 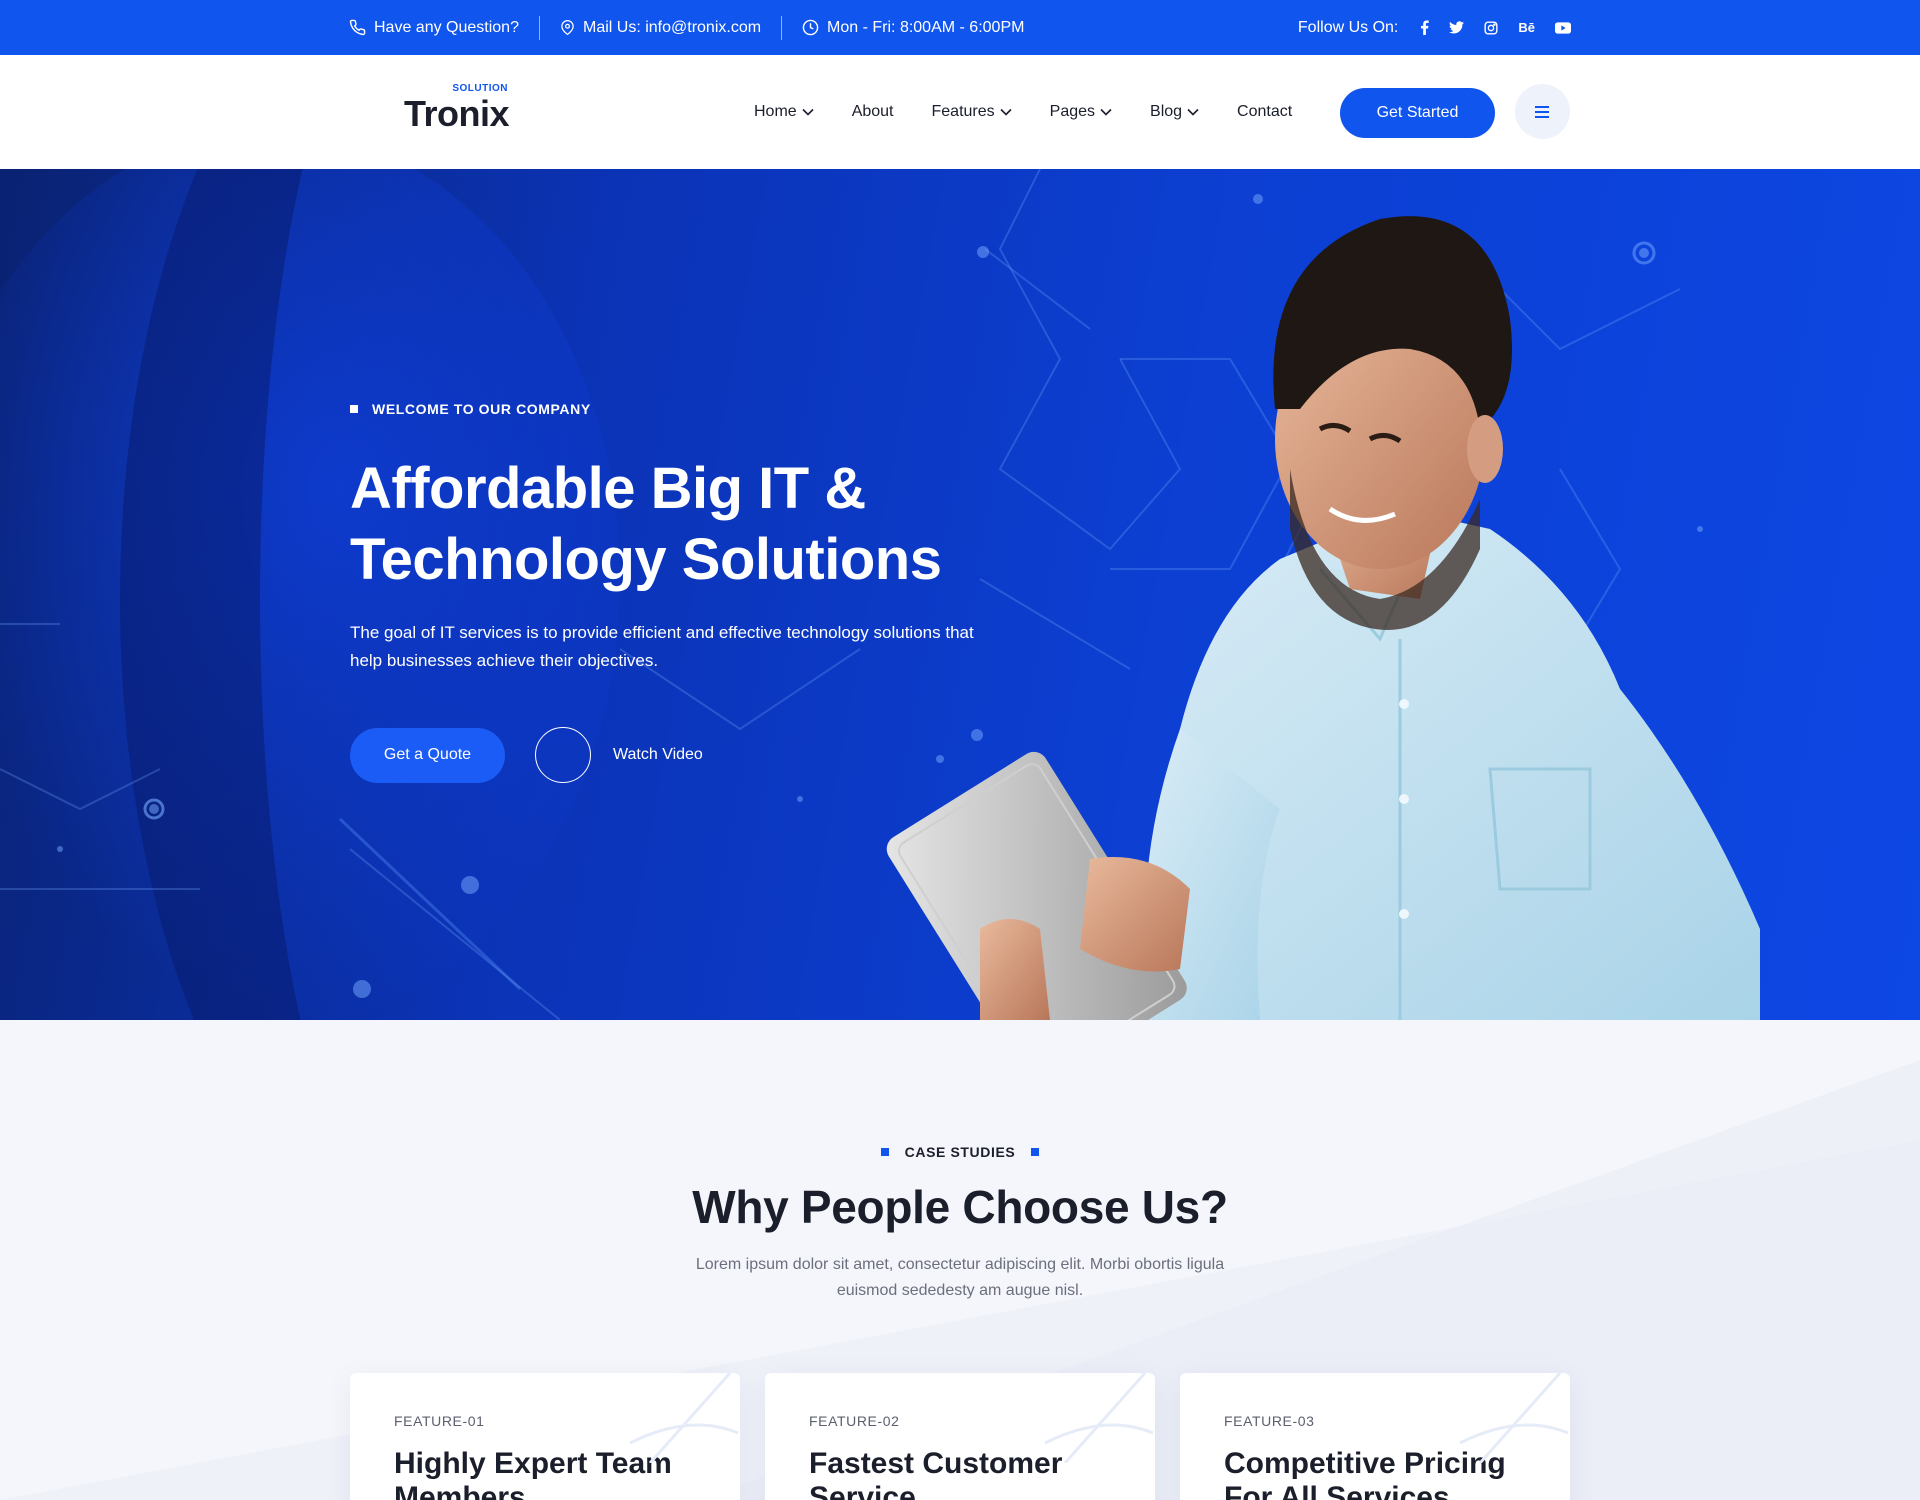 What do you see at coordinates (481, 409) in the screenshot?
I see `eyebrow-text: WELCOME TO OUR COMPANY` at bounding box center [481, 409].